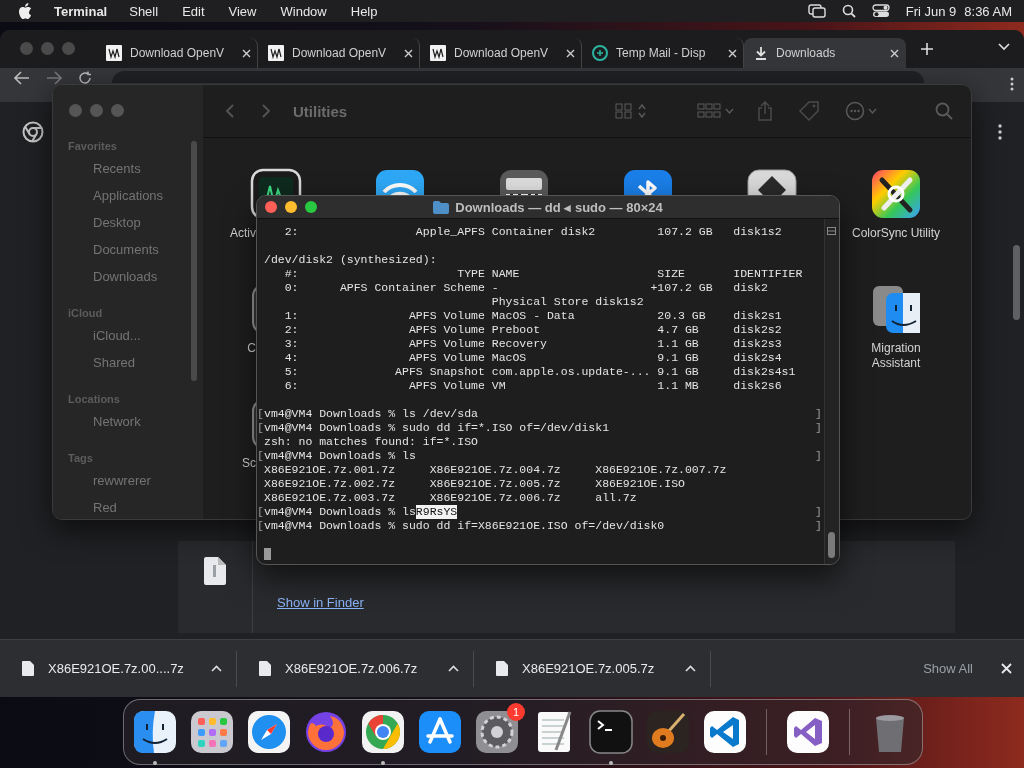 This screenshot has height=768, width=1024. Describe the element at coordinates (243, 233) in the screenshot. I see `app-label: Activ` at that location.